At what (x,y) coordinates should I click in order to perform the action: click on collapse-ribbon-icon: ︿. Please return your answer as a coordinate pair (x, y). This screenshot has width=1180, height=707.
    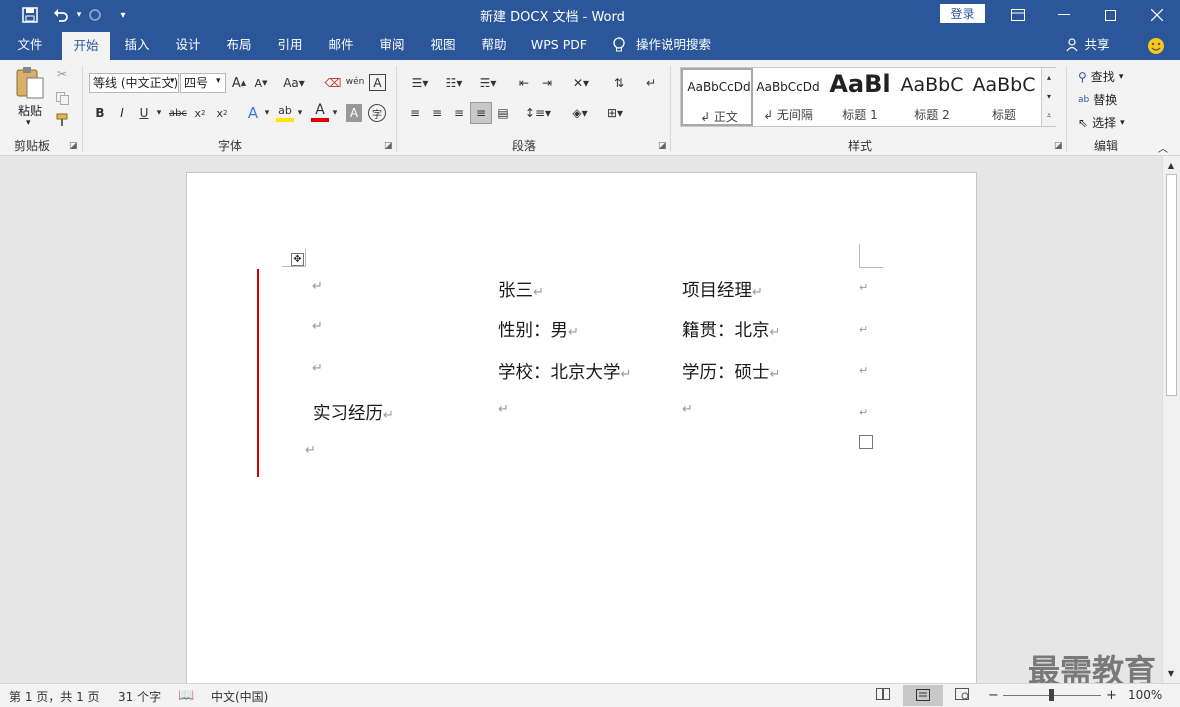
    Looking at the image, I should click on (1163, 147).